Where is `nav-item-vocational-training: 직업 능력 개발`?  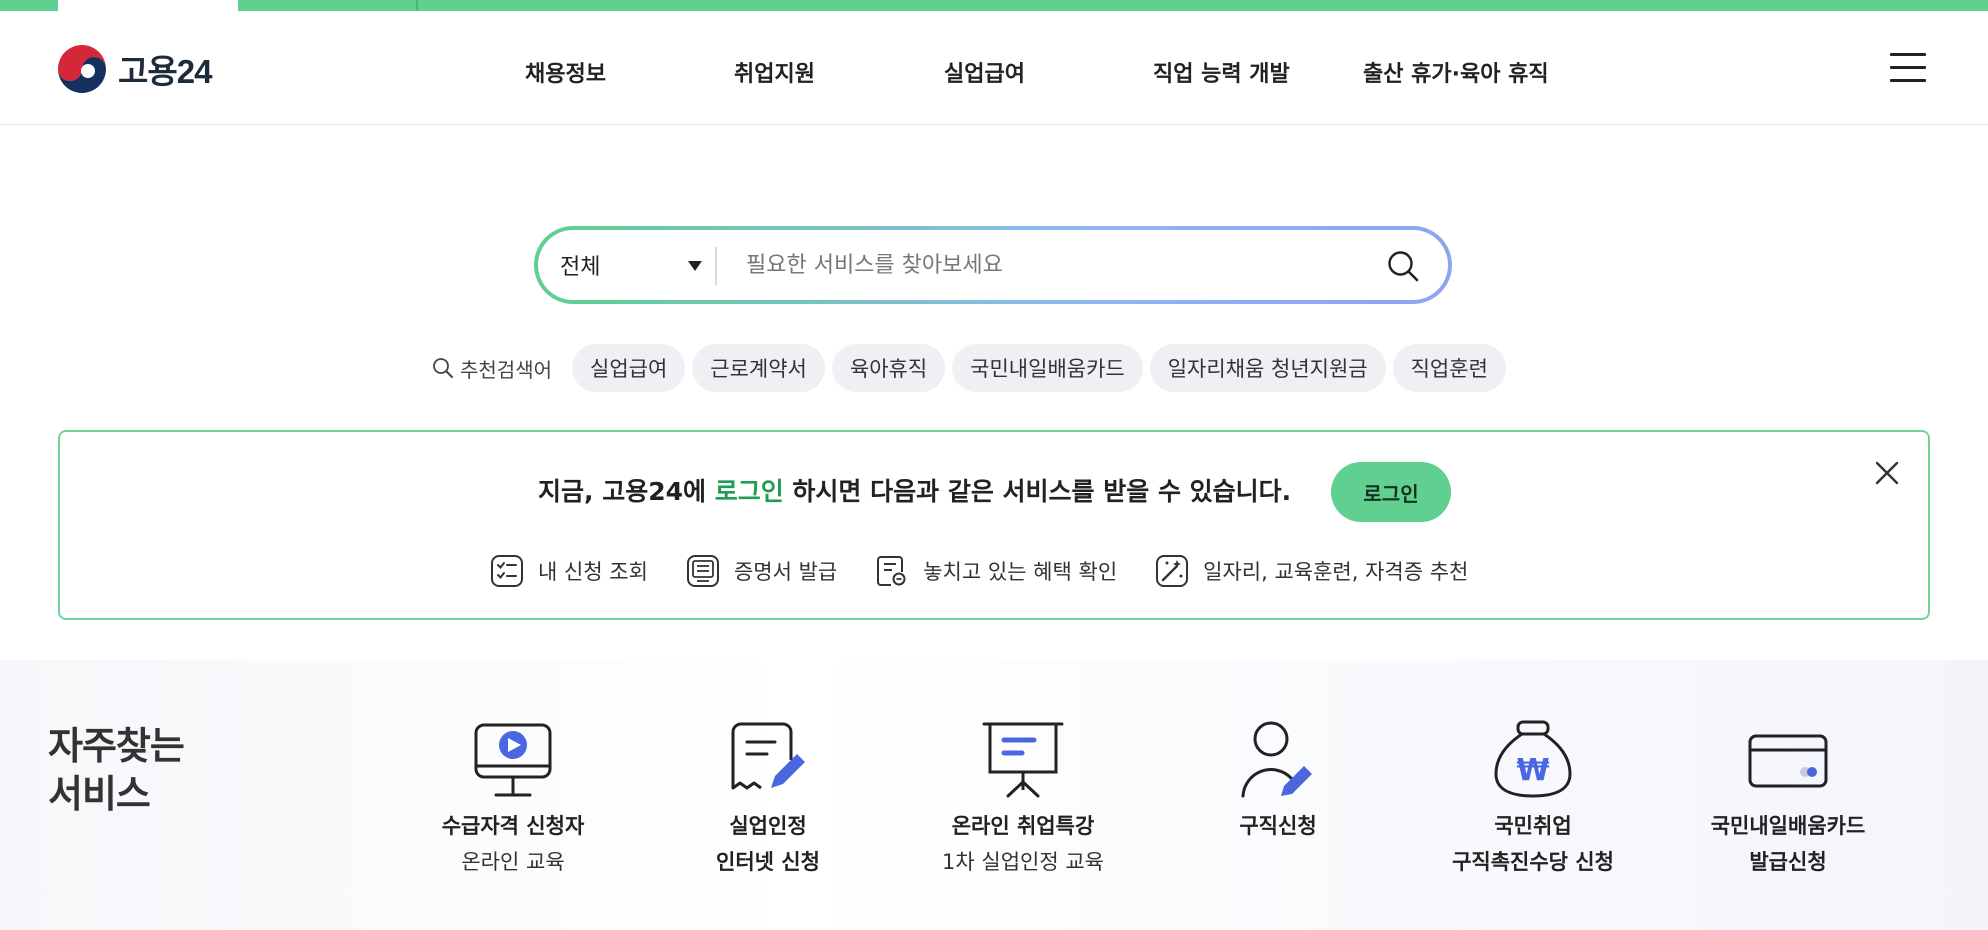 nav-item-vocational-training: 직업 능력 개발 is located at coordinates (1221, 72).